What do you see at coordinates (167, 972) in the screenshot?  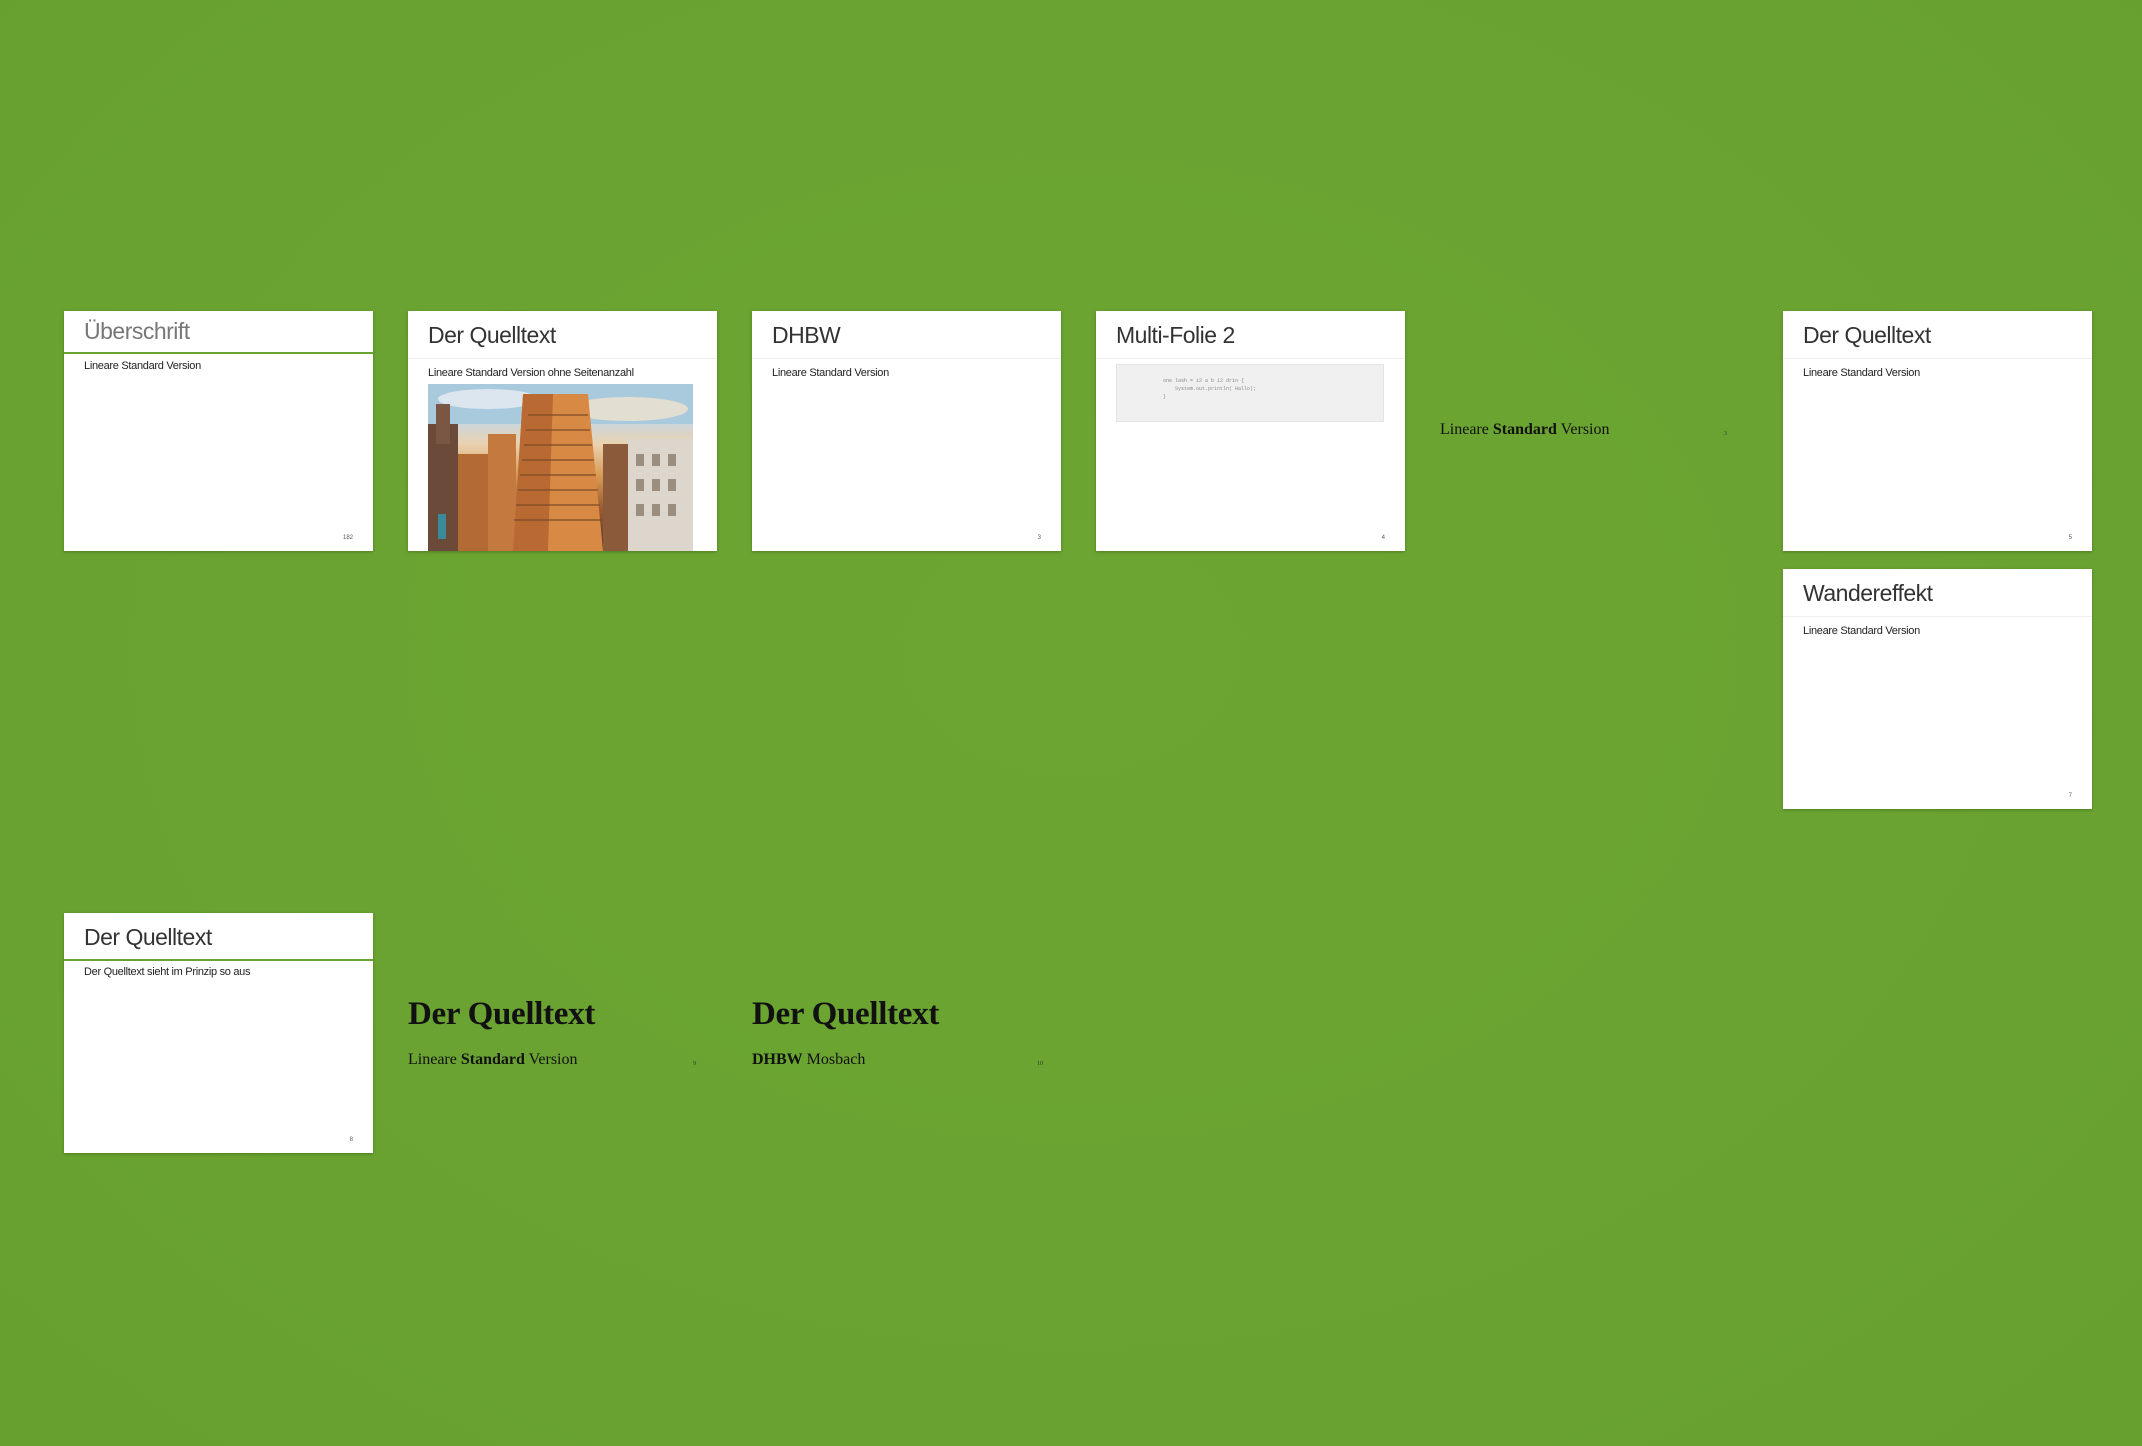 I see `slide-subtitle: Der Quelltext sieht im Prinzip so aus` at bounding box center [167, 972].